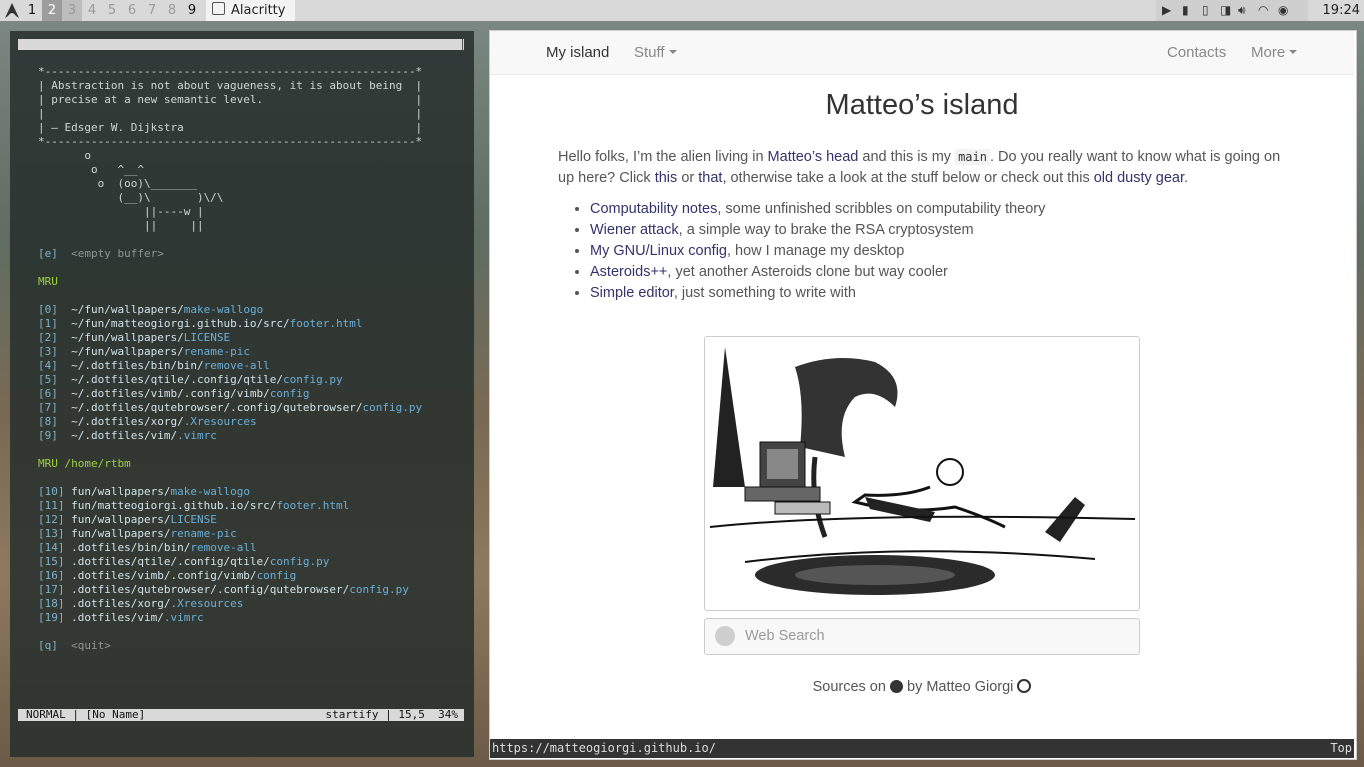 The width and height of the screenshot is (1364, 767). I want to click on web-search-field: Web Search, so click(922, 636).